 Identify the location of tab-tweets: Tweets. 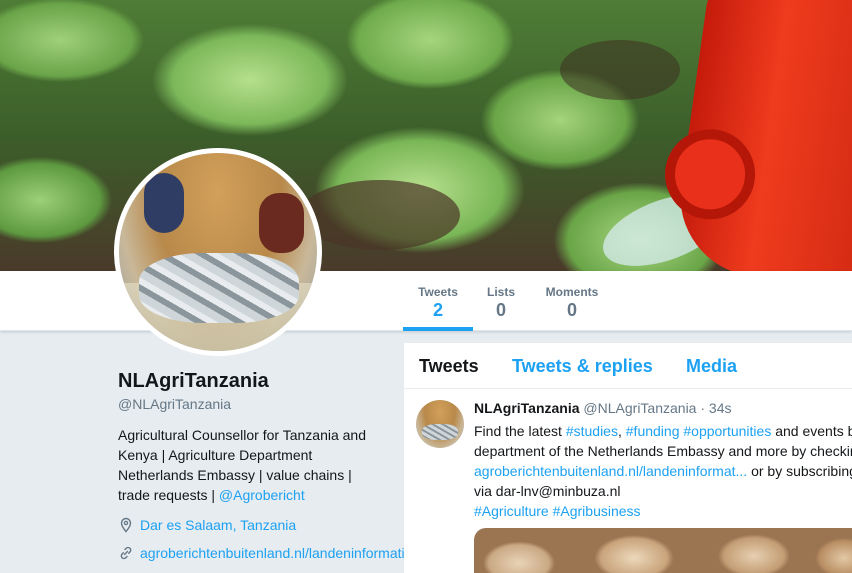
(449, 366).